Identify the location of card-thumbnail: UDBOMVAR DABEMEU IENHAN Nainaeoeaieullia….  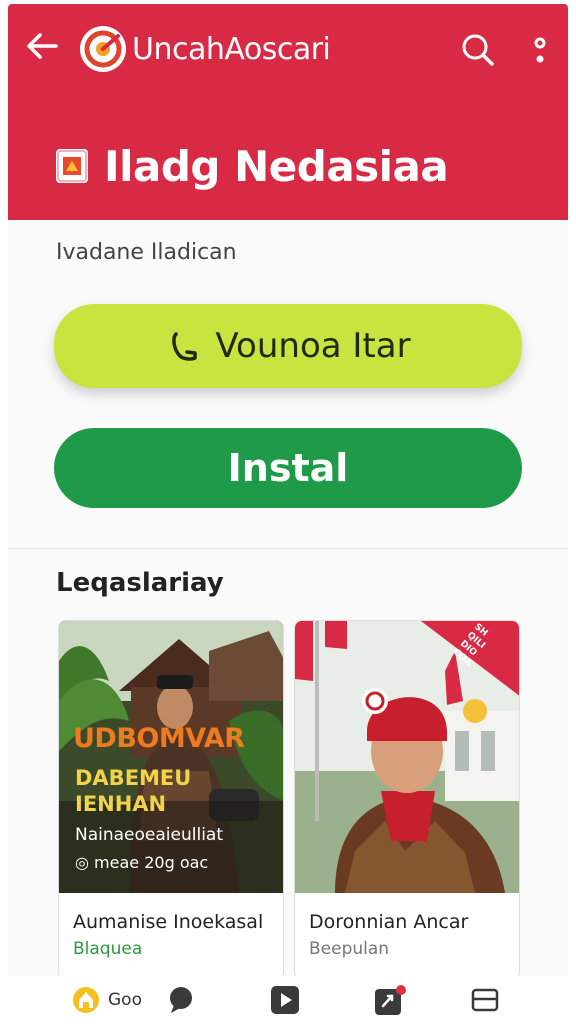
(171, 757).